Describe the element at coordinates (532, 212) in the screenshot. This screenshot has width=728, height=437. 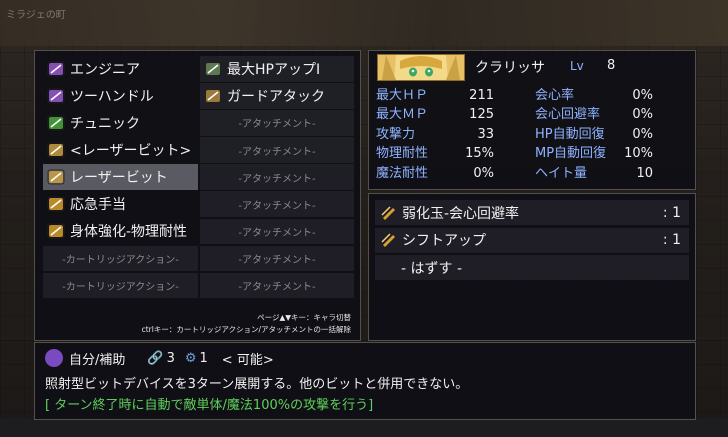
I see `equipped-item-row: 弱化玉-会心回避率 : 1` at that location.